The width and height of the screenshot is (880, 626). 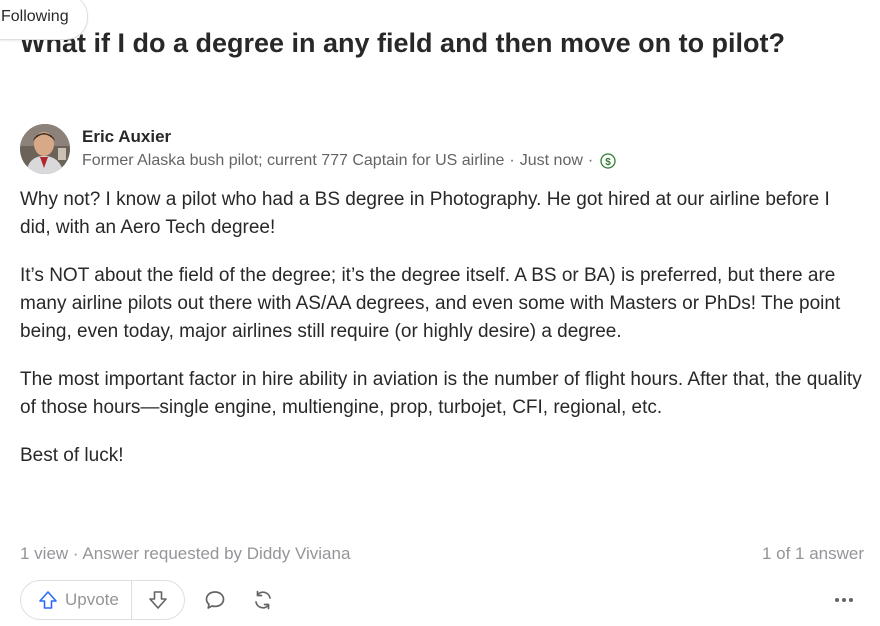 I want to click on share-button, so click(x=263, y=600).